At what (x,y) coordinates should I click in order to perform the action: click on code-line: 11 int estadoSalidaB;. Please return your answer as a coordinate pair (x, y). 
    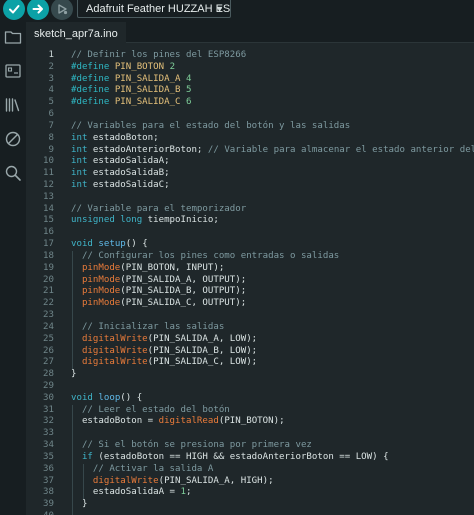
    Looking at the image, I should click on (250, 174).